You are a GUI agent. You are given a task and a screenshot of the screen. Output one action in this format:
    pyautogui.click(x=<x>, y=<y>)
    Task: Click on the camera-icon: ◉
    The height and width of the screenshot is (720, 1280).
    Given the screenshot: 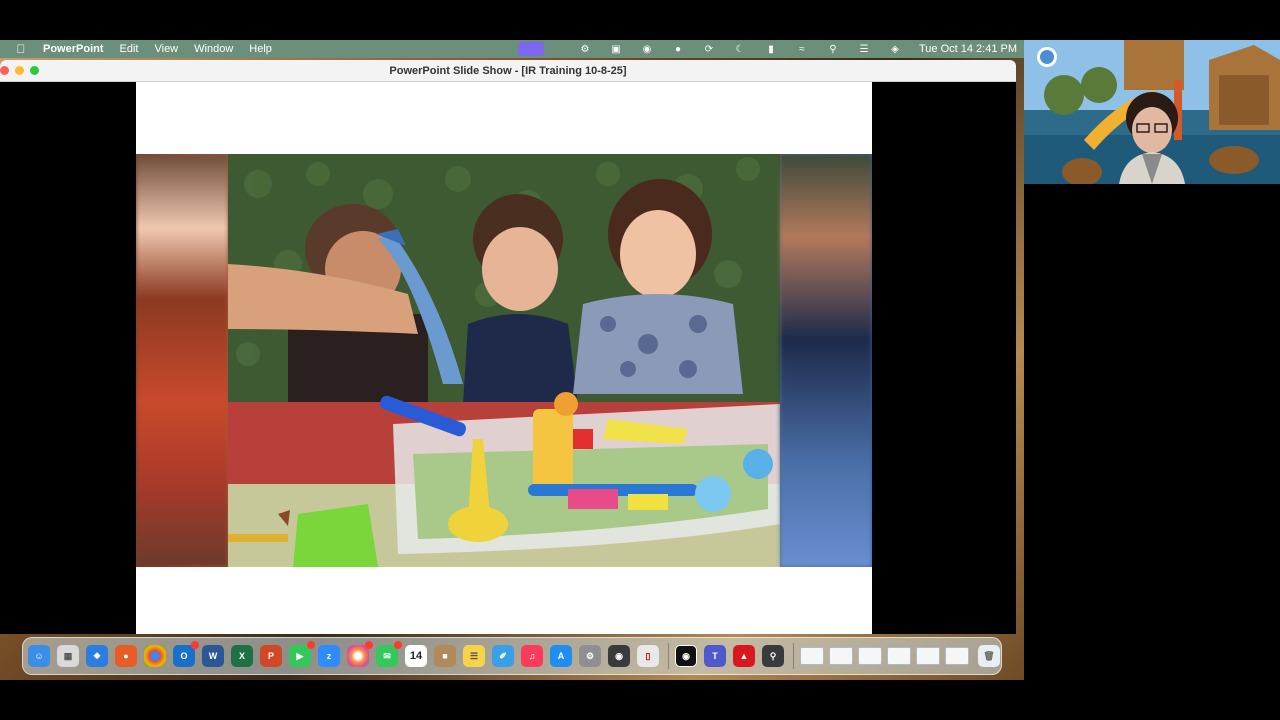 What is the action you would take?
    pyautogui.click(x=619, y=656)
    